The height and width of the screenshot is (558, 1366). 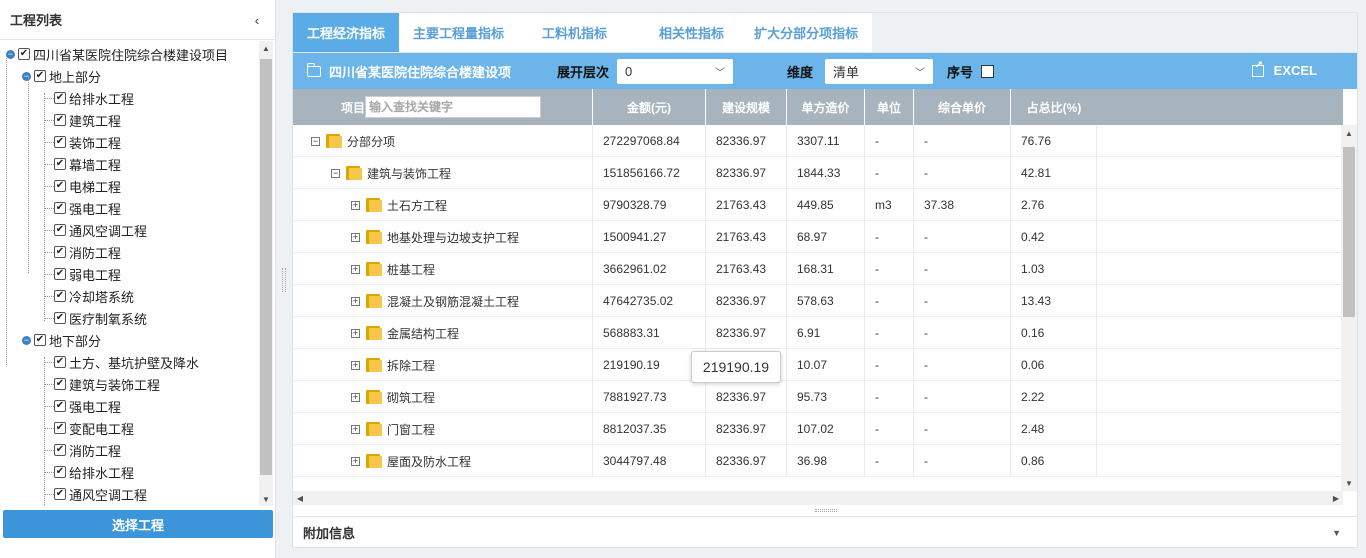 I want to click on panel-splitter, so click(x=284, y=279).